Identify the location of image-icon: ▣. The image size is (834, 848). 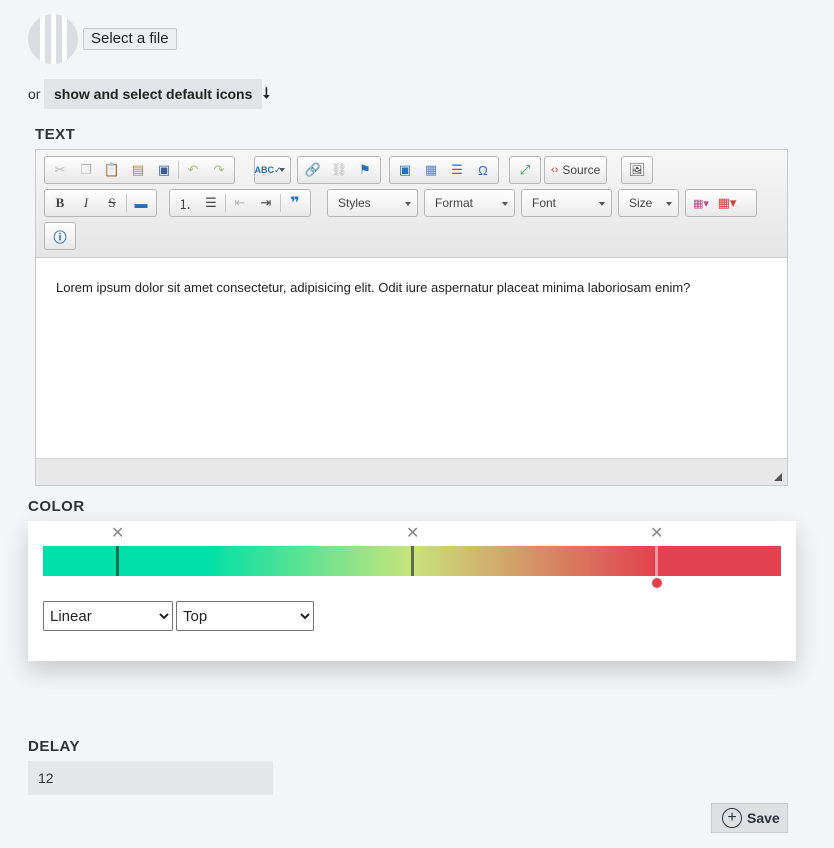
(405, 170).